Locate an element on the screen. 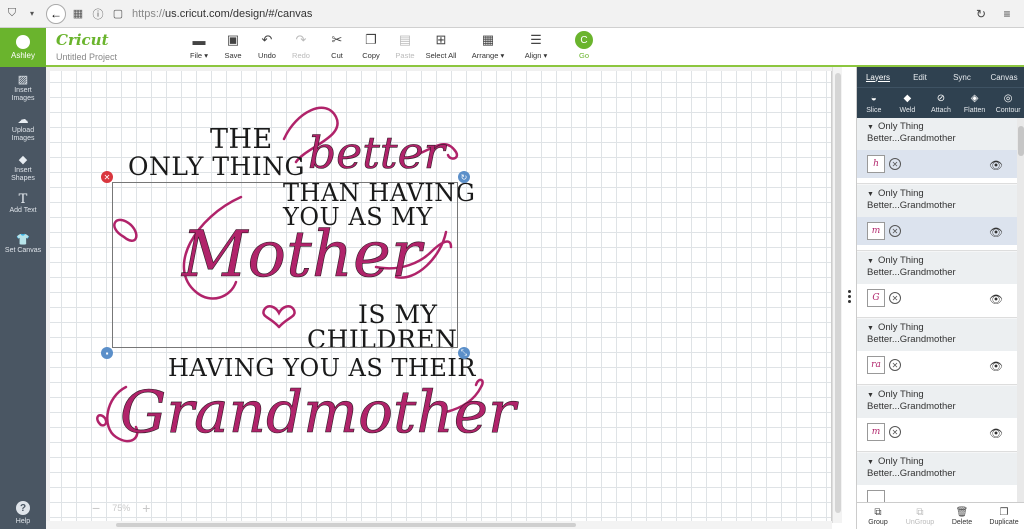 The width and height of the screenshot is (1024, 529). canvas-horizontal-scrollbar is located at coordinates (439, 525).